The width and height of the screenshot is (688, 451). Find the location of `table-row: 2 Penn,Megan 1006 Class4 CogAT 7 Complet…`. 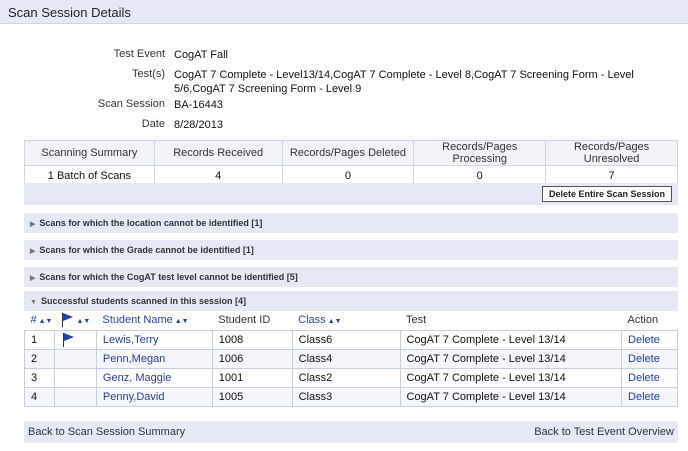

table-row: 2 Penn,Megan 1006 Class4 CogAT 7 Complet… is located at coordinates (351, 358).